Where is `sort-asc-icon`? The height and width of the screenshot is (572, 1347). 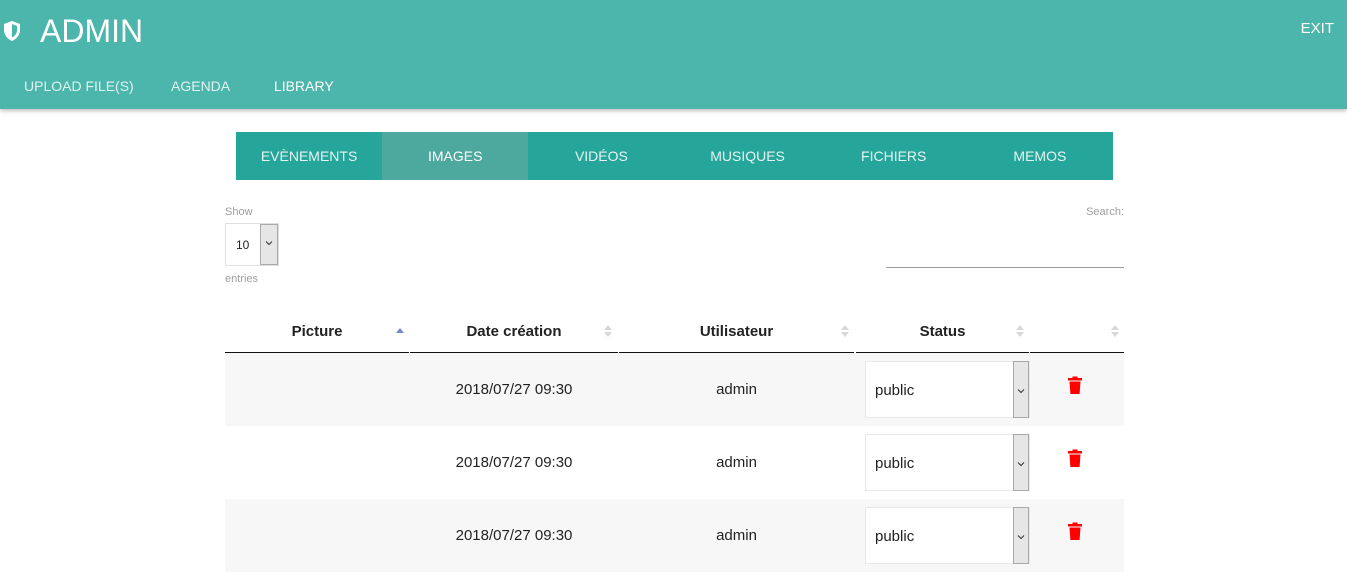
sort-asc-icon is located at coordinates (400, 330).